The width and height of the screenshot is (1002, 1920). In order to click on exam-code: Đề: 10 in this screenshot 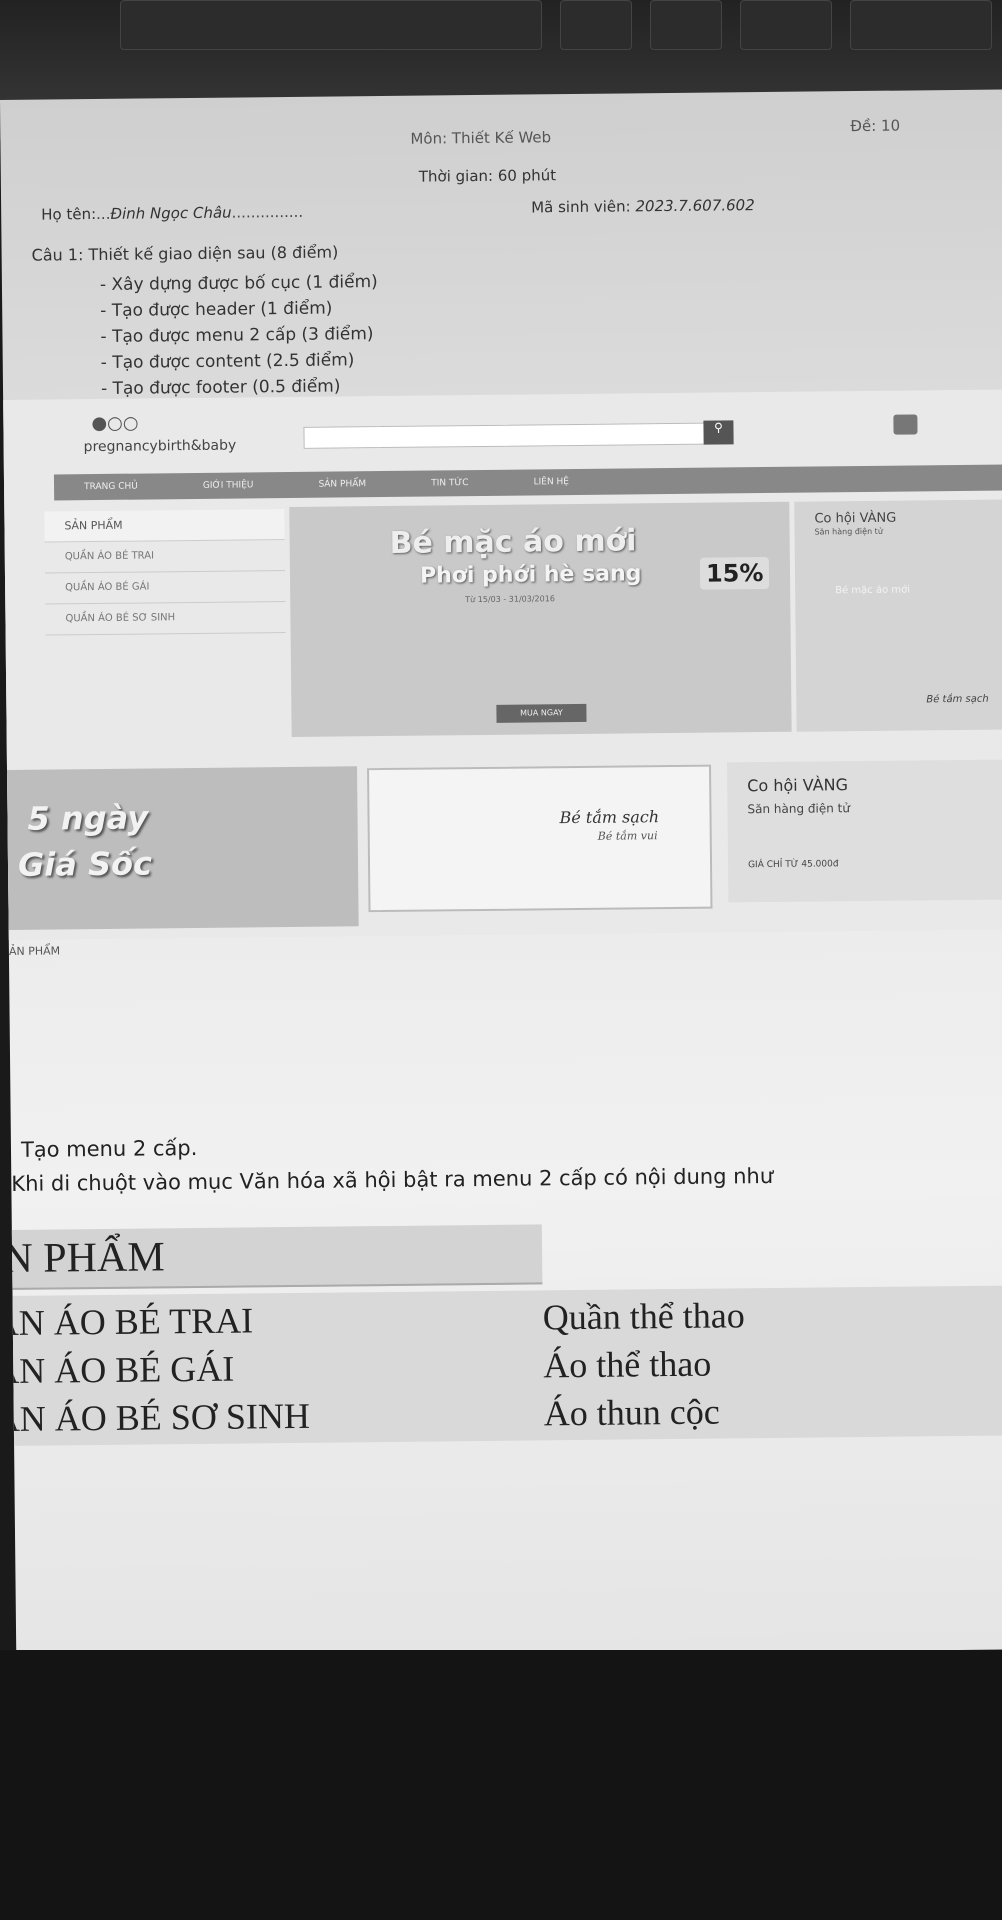, I will do `click(875, 126)`.